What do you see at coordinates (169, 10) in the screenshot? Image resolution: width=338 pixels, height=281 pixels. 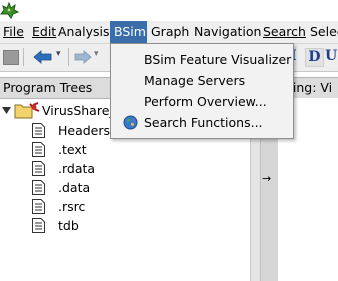 I see `title-bar` at bounding box center [169, 10].